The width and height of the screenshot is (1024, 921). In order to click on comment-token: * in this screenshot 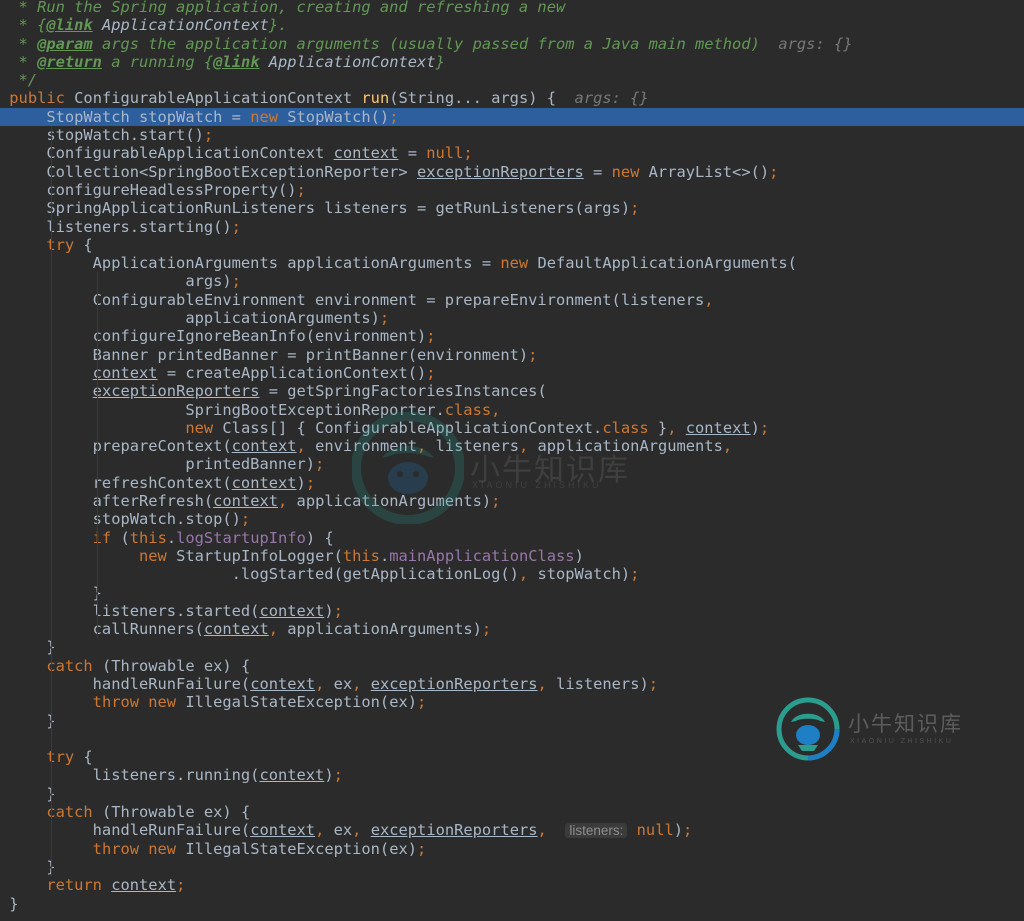, I will do `click(19, 43)`.